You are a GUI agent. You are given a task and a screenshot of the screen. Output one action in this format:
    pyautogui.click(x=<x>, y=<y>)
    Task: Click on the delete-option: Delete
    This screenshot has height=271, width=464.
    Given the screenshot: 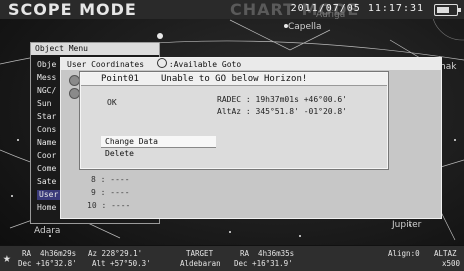 What is the action you would take?
    pyautogui.click(x=158, y=153)
    